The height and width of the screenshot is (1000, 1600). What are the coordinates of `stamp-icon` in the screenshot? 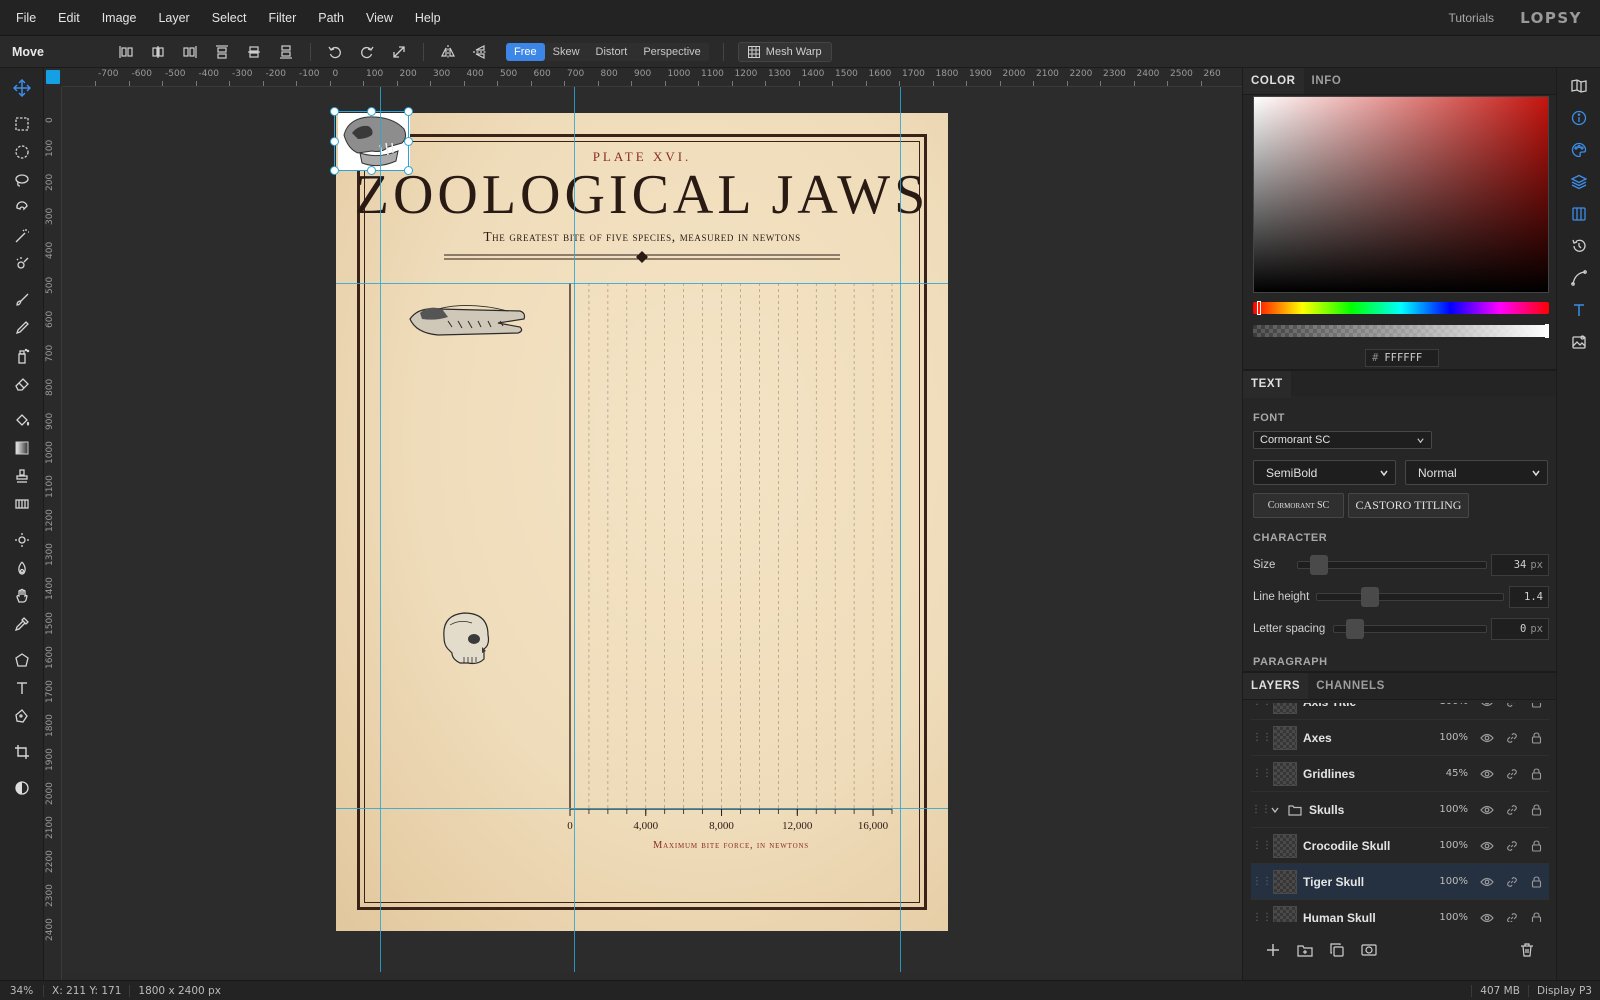 It's located at (22, 476).